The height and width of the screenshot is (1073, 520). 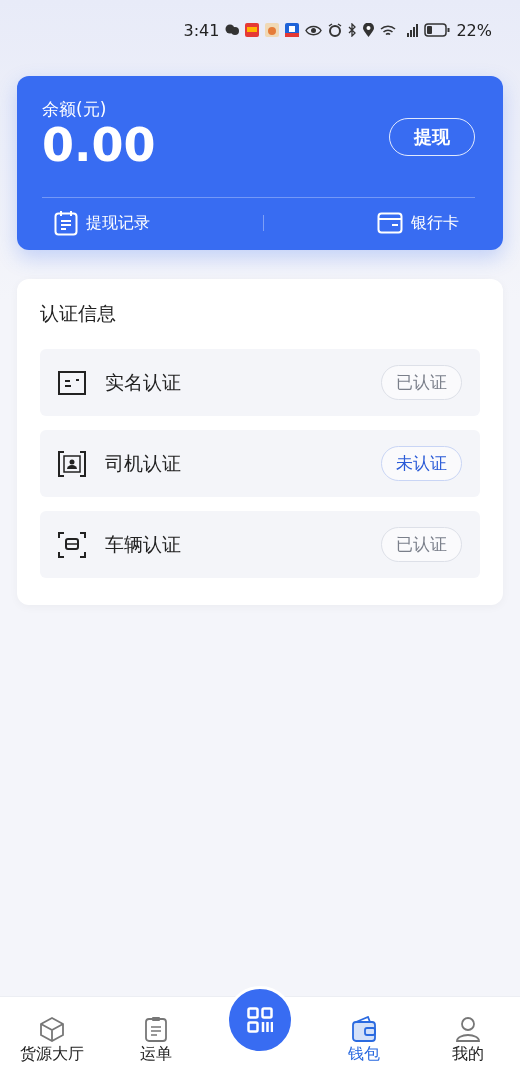 I want to click on tab: 货源大厅, so click(x=52, y=1035).